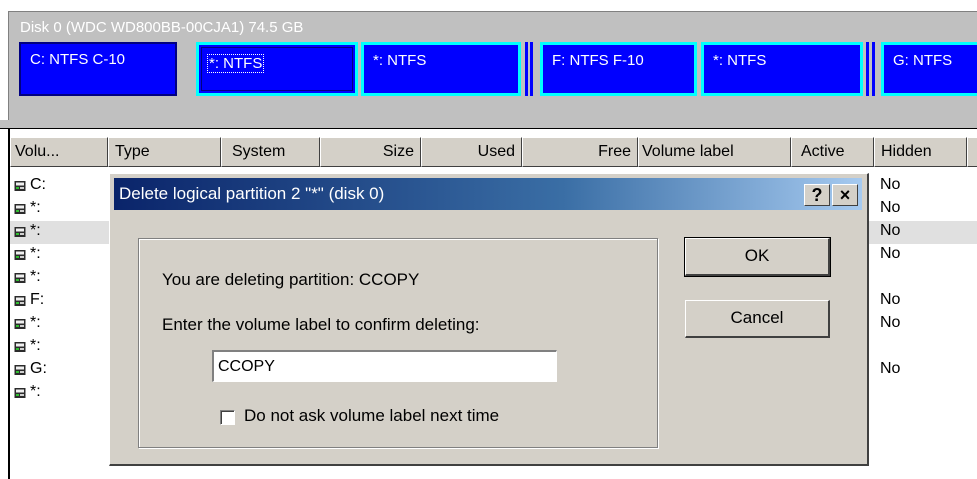 The width and height of the screenshot is (977, 479). What do you see at coordinates (162, 27) in the screenshot?
I see `disk-title: Disk 0 (WDC WD800BB-00CJA1) 74.5 GB` at bounding box center [162, 27].